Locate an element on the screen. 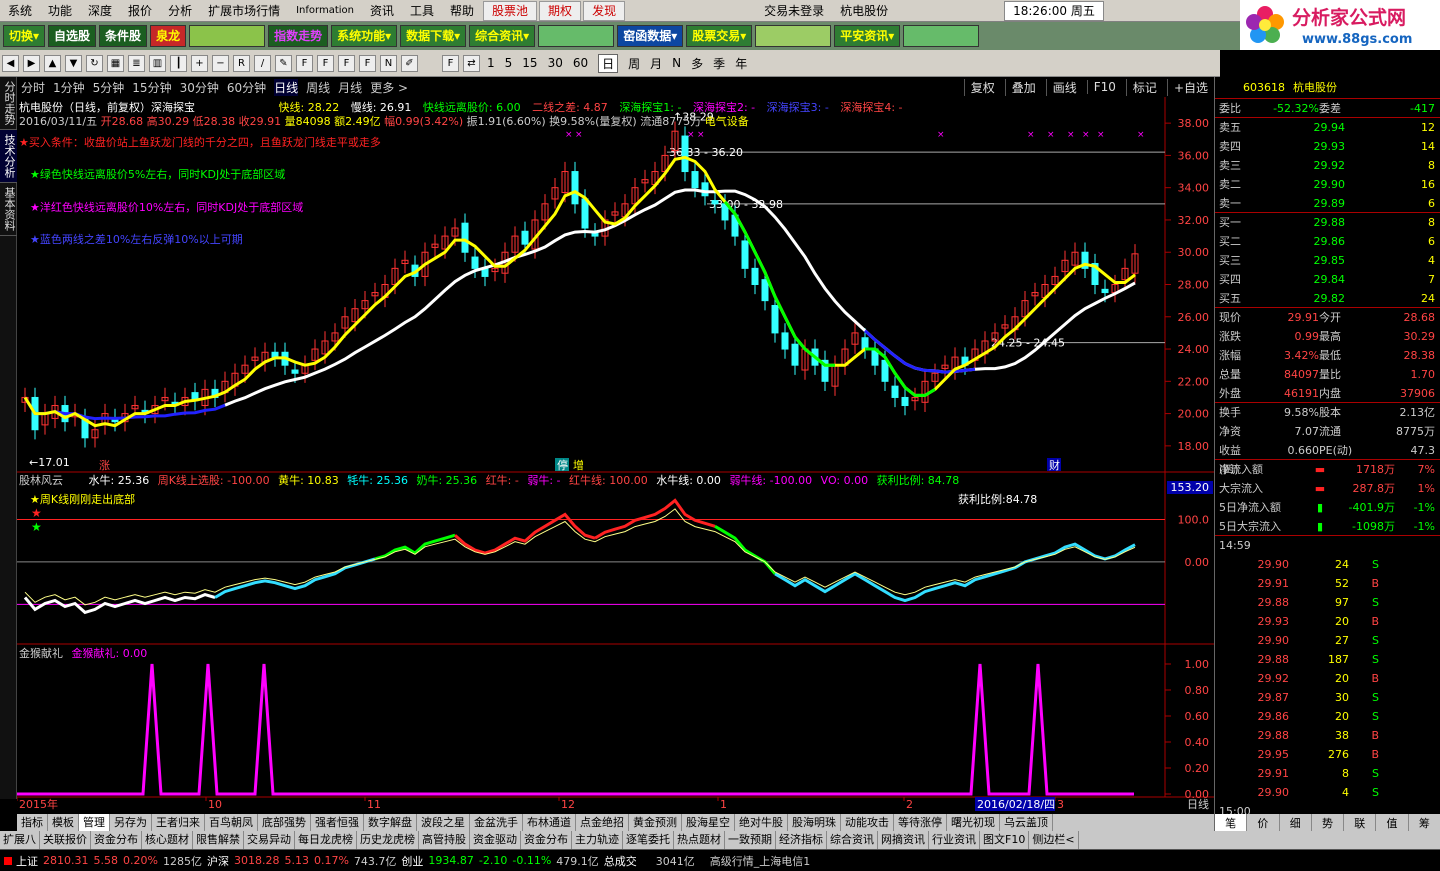 The width and height of the screenshot is (1440, 871). period-15: 15 is located at coordinates (529, 63).